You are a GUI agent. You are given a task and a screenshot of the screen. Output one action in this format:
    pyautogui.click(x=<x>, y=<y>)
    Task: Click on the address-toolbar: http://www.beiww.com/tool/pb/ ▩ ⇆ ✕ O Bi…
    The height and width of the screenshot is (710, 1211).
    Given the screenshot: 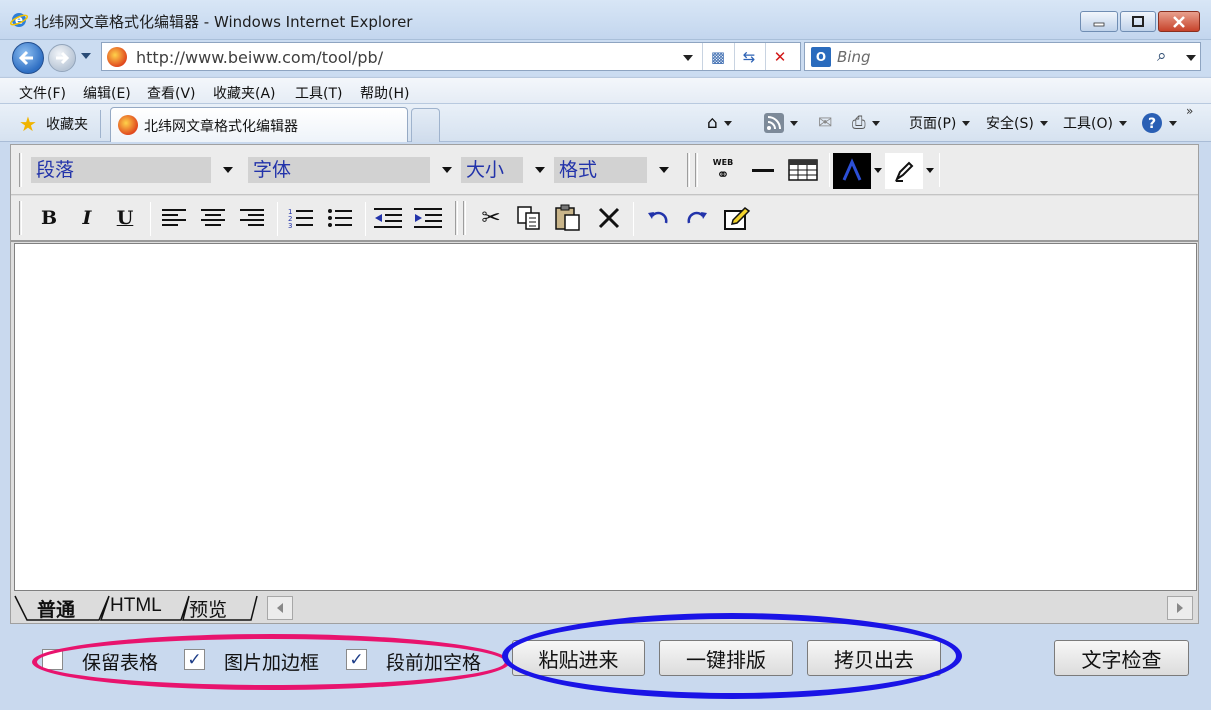 What is the action you would take?
    pyautogui.click(x=605, y=58)
    